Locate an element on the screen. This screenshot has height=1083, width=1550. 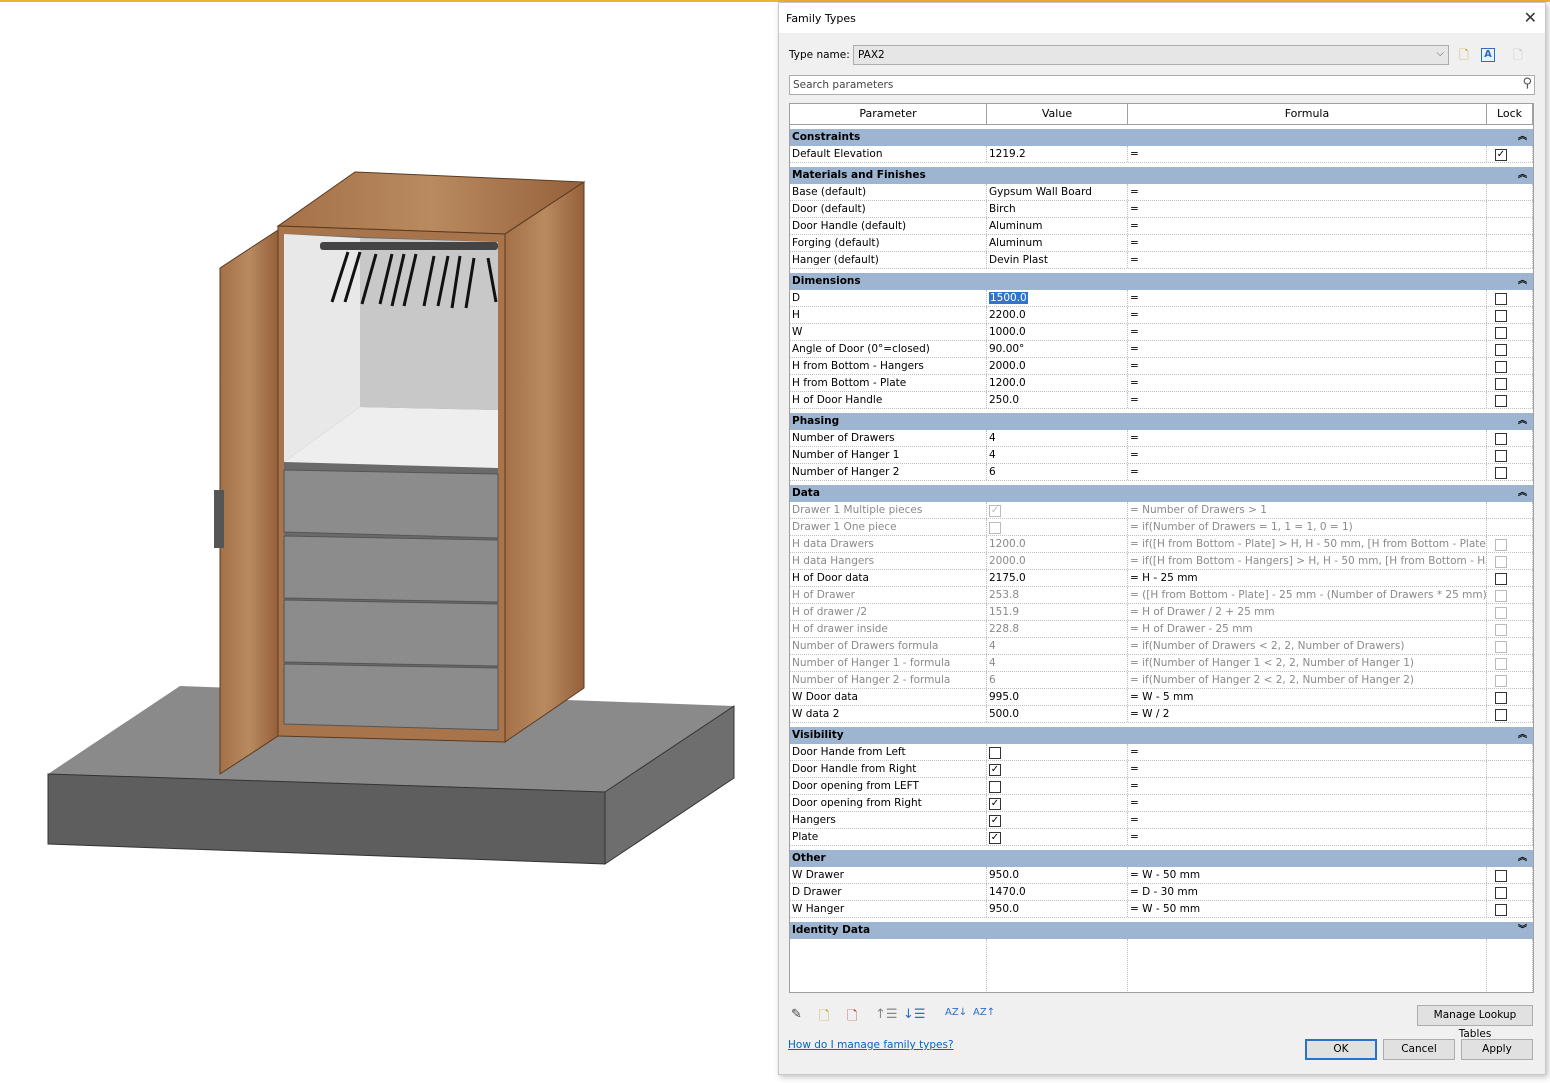
parameter-formula: = W / 2 is located at coordinates (1307, 714).